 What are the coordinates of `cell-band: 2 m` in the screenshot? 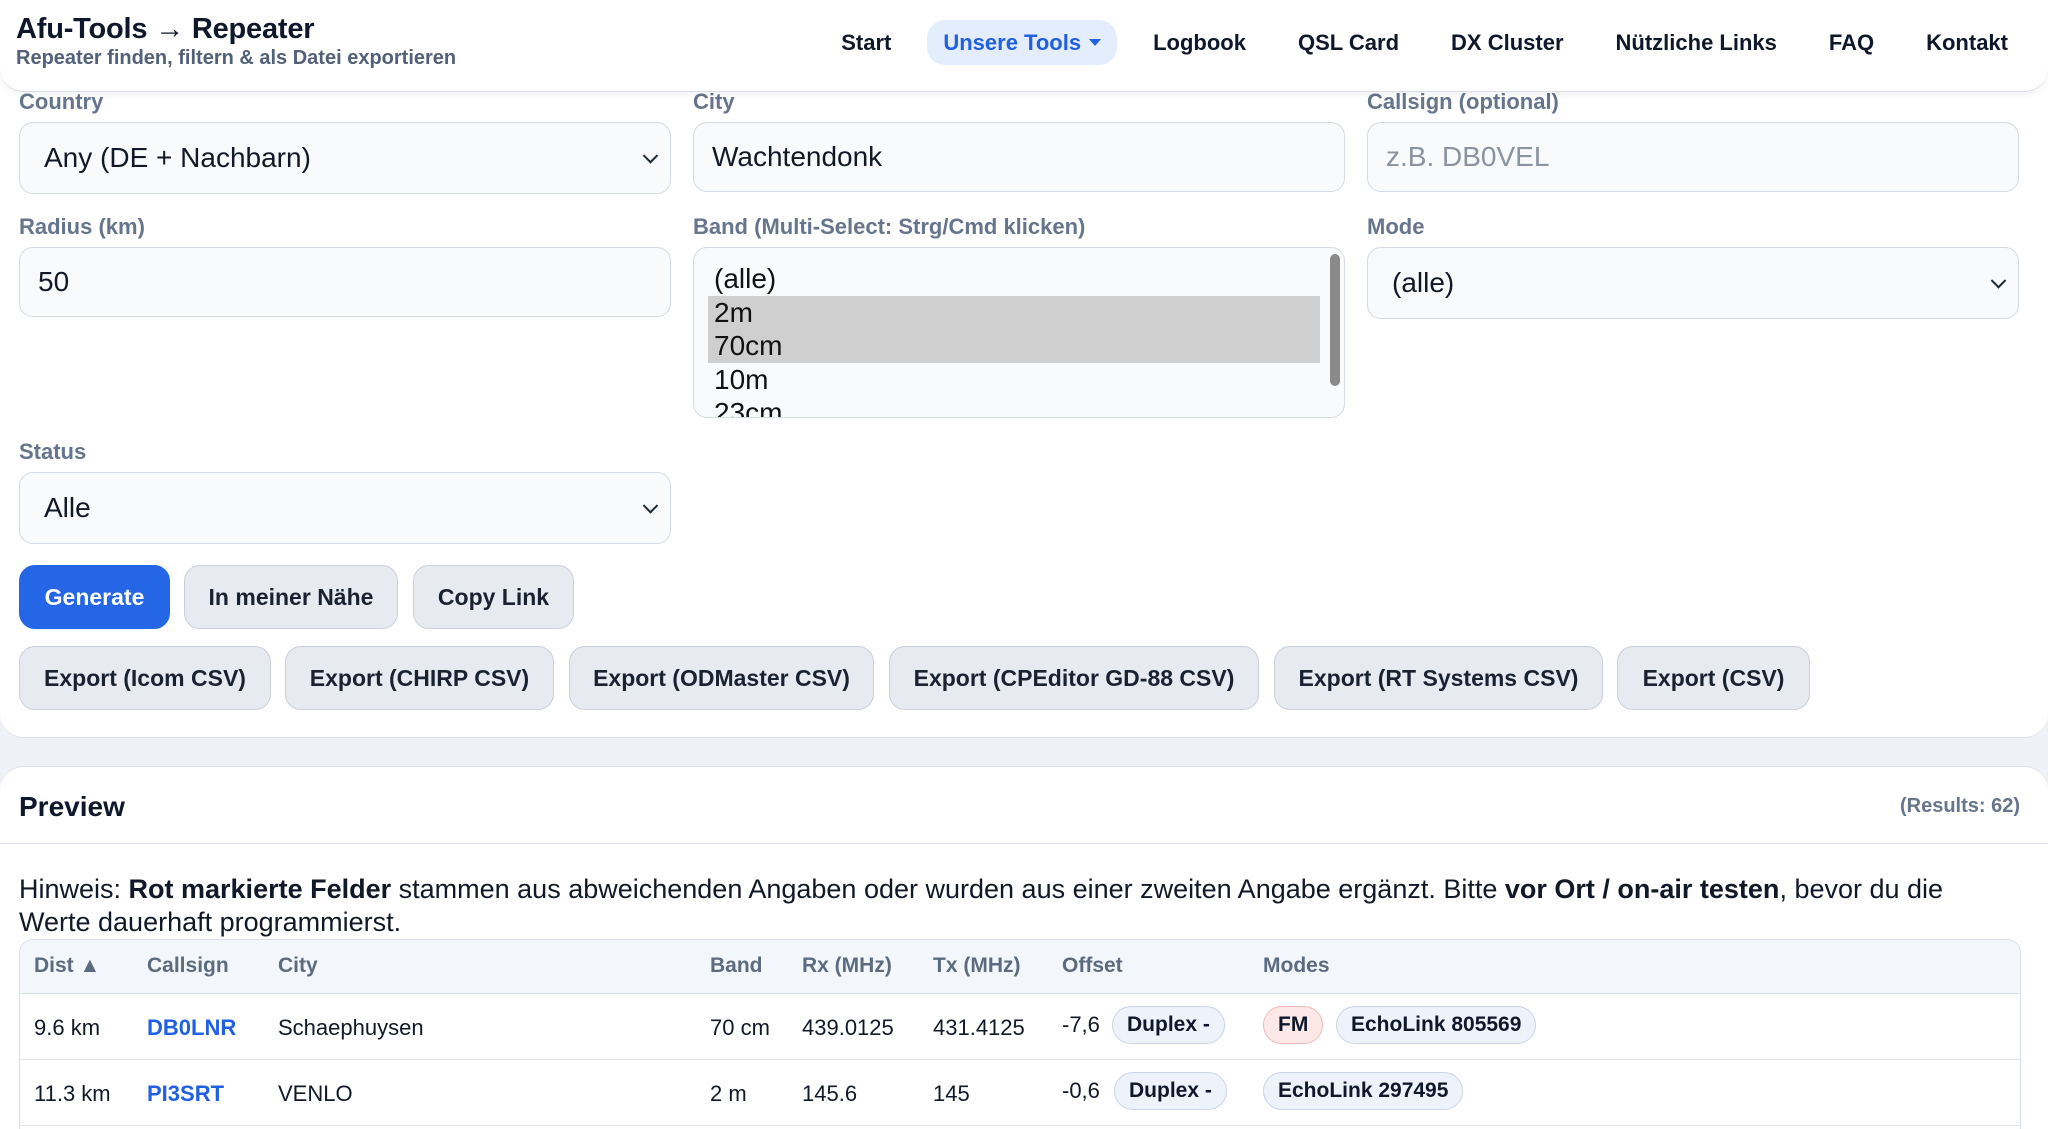 It's located at (728, 1093).